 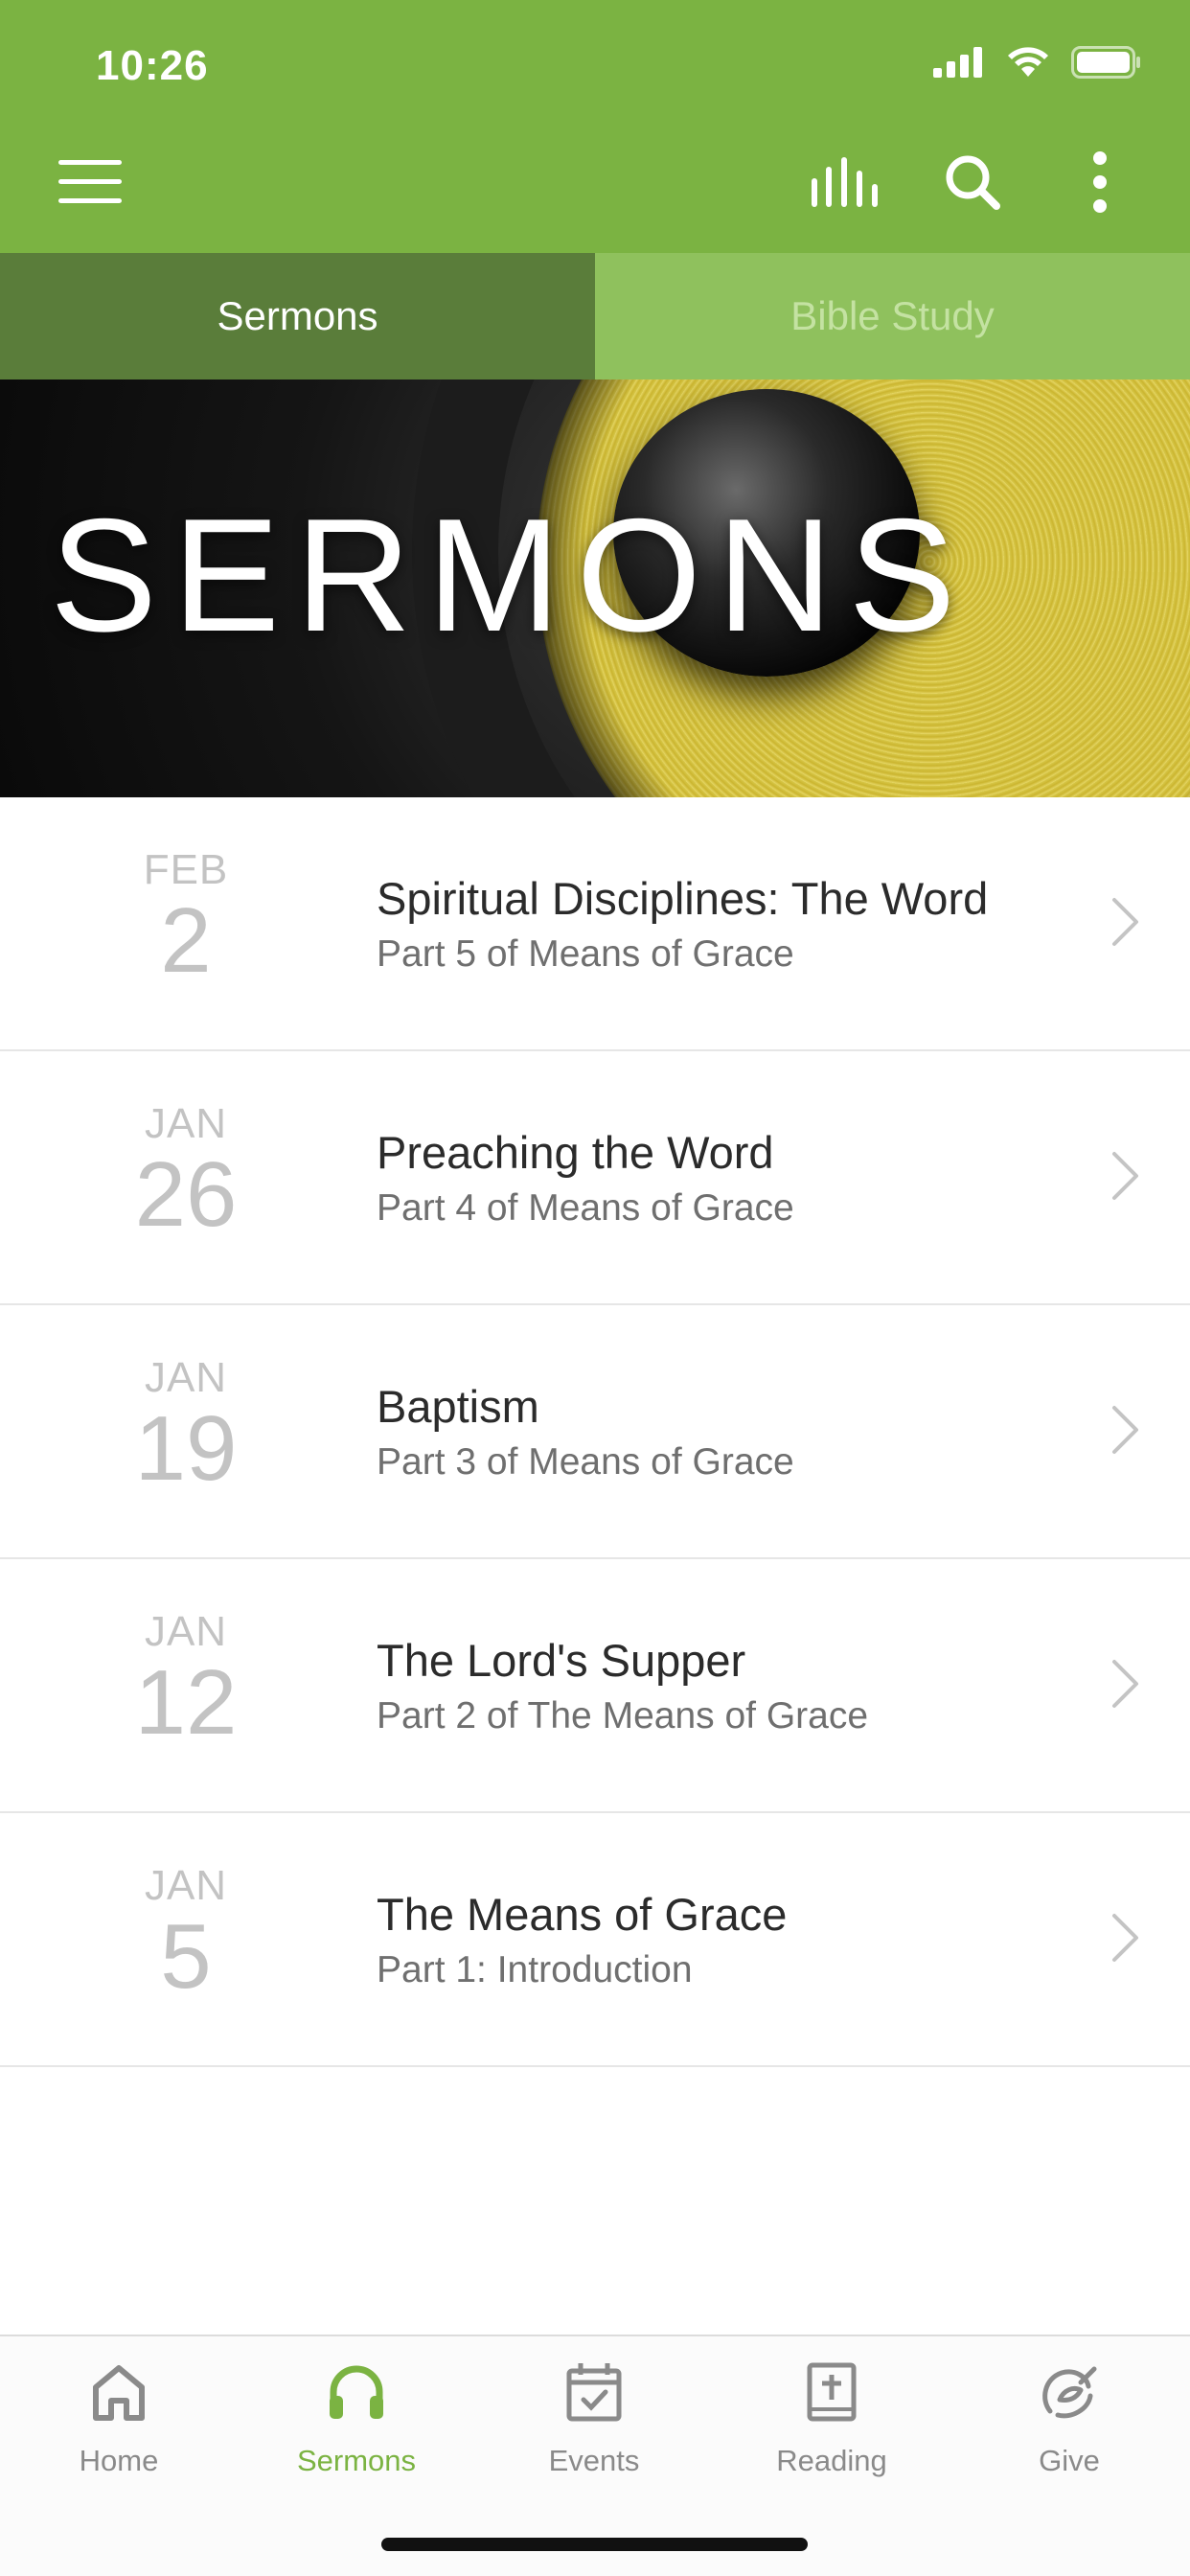 What do you see at coordinates (832, 2460) in the screenshot?
I see `nav-label: Reading` at bounding box center [832, 2460].